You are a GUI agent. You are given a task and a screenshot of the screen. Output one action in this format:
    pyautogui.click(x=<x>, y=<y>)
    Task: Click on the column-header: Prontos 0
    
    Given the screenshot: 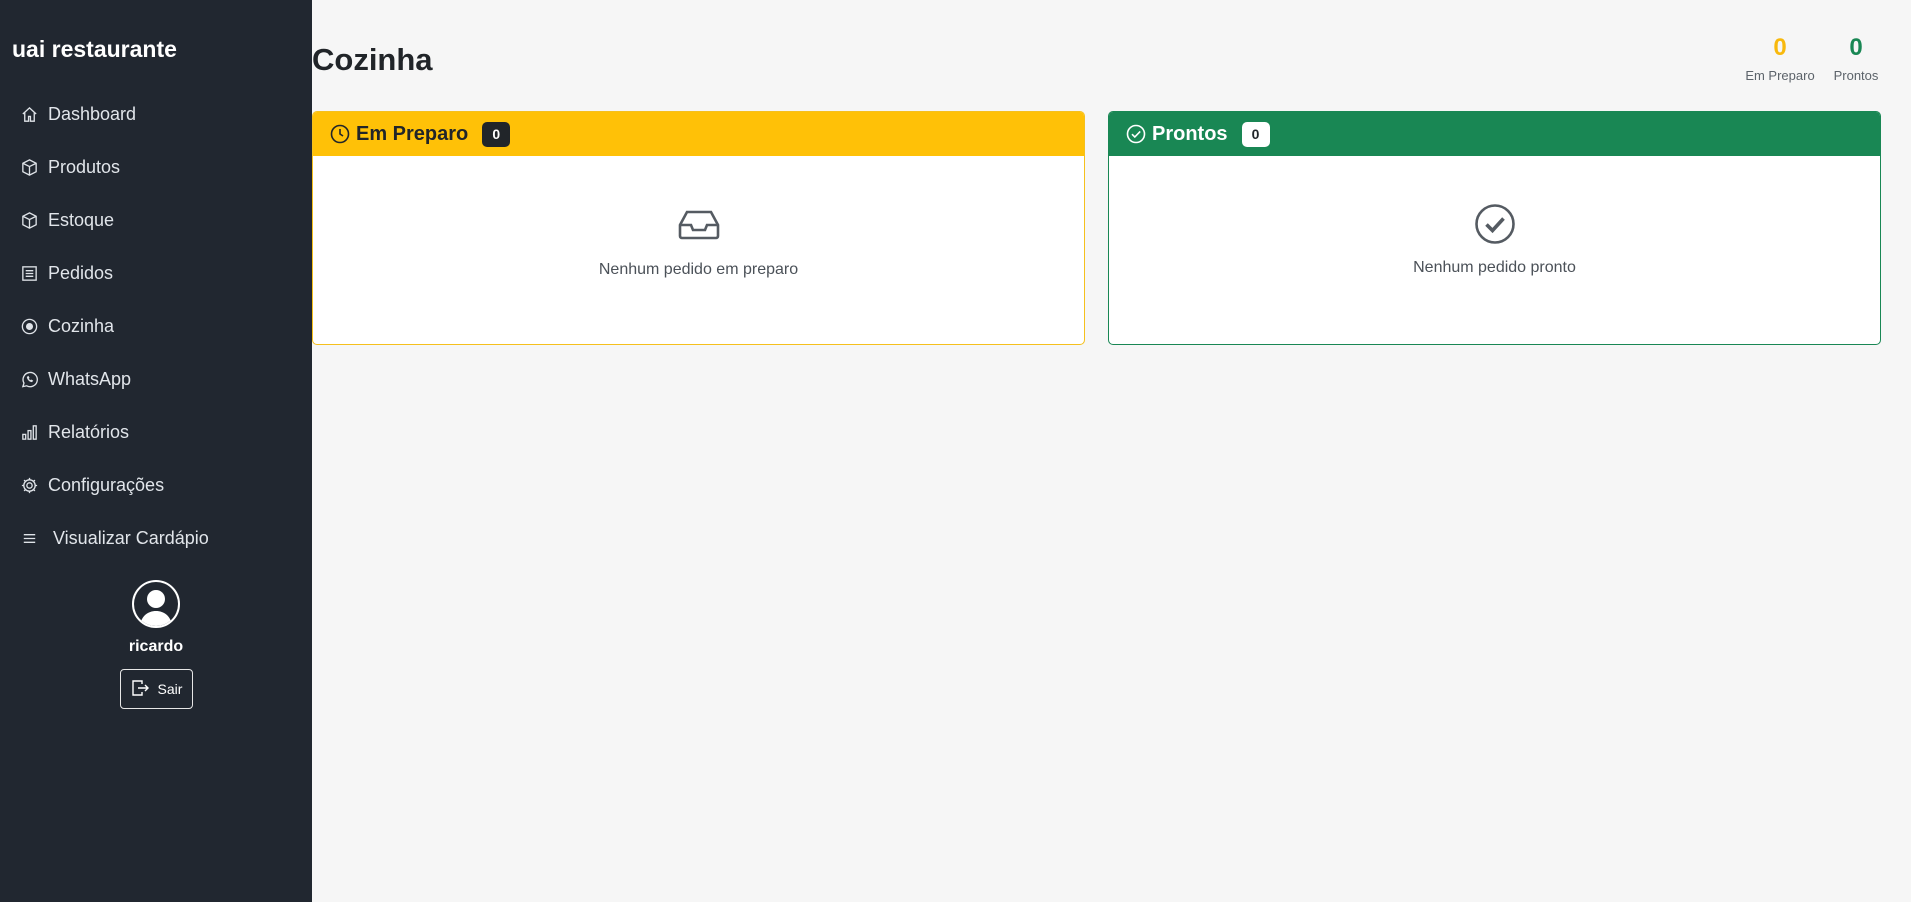 What is the action you would take?
    pyautogui.click(x=1494, y=134)
    